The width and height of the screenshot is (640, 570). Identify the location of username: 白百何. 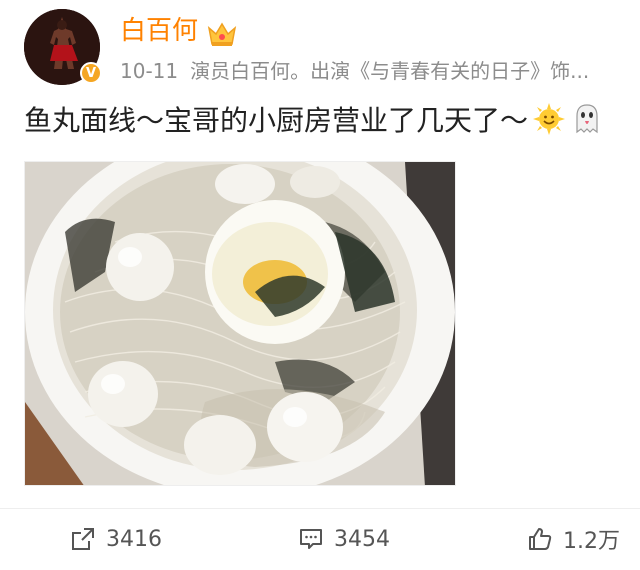
(159, 31).